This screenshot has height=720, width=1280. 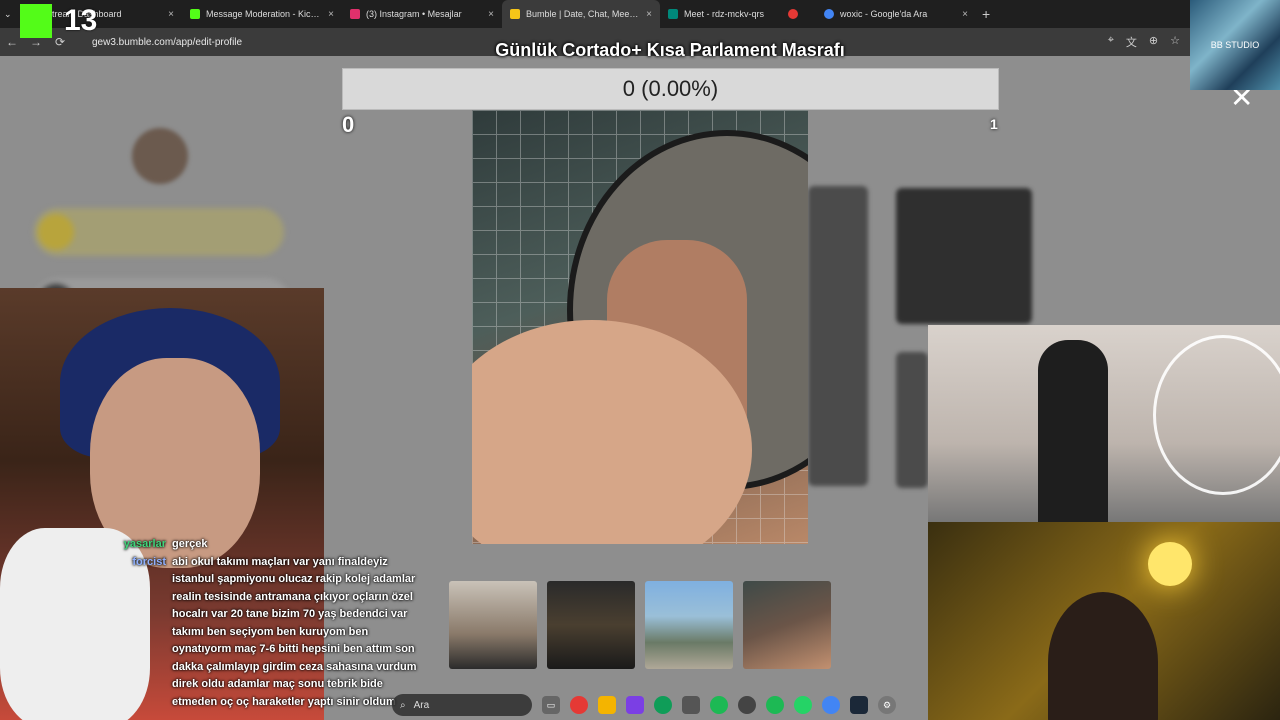 I want to click on tab-title: Meet - rdz-mckv-qrs, so click(x=724, y=14).